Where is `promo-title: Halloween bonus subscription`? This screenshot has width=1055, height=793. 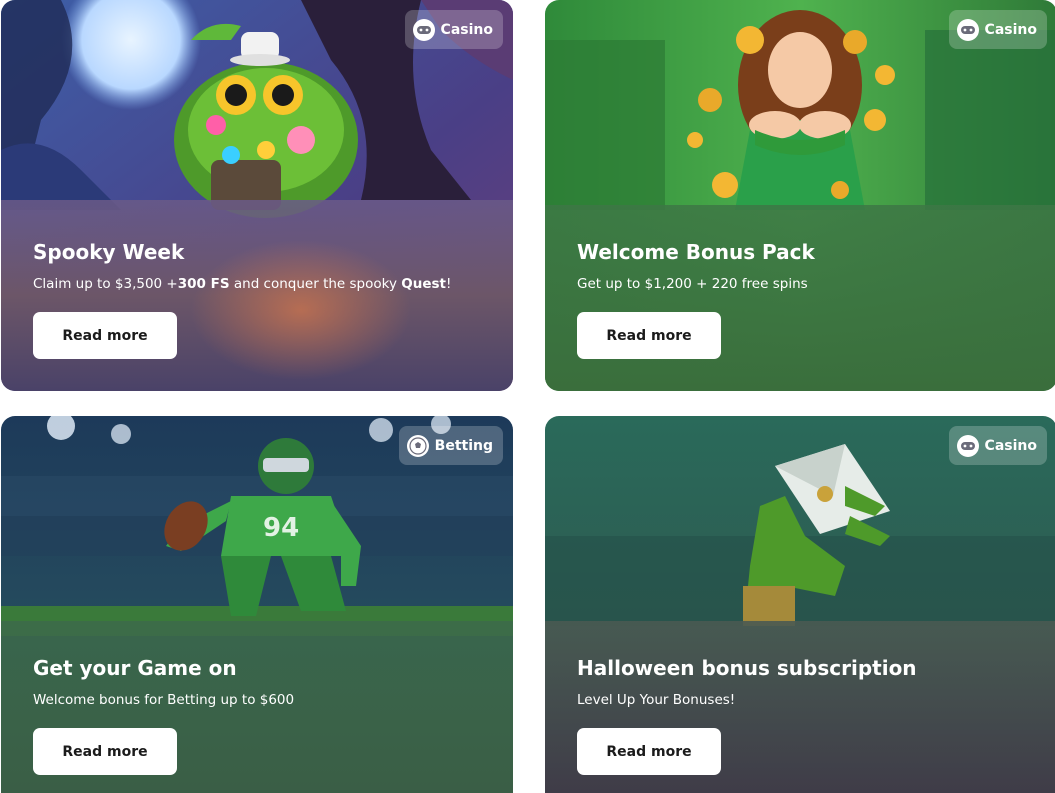
promo-title: Halloween bonus subscription is located at coordinates (747, 668).